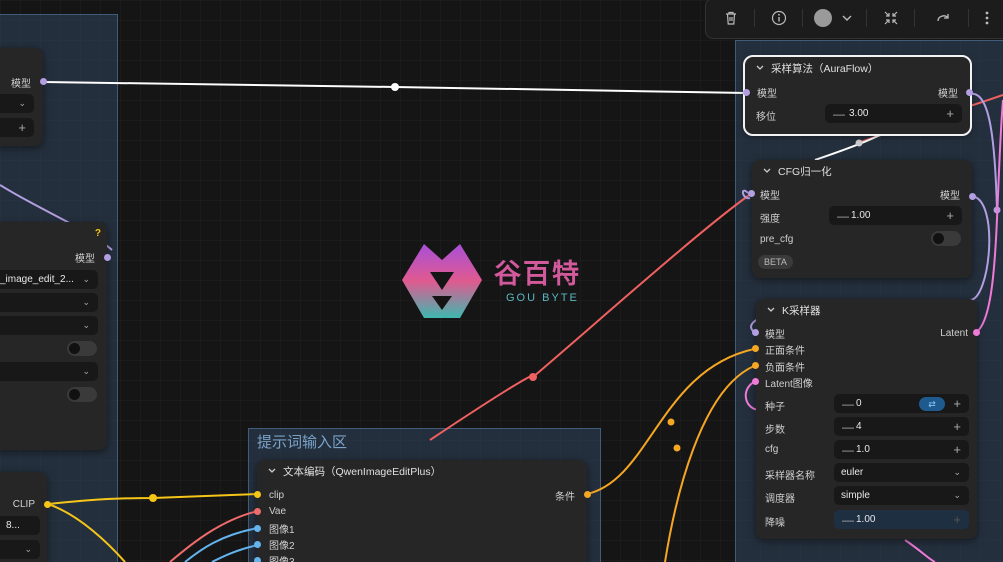 The image size is (1003, 562). I want to click on ksampler-in-model: 模型, so click(775, 335).